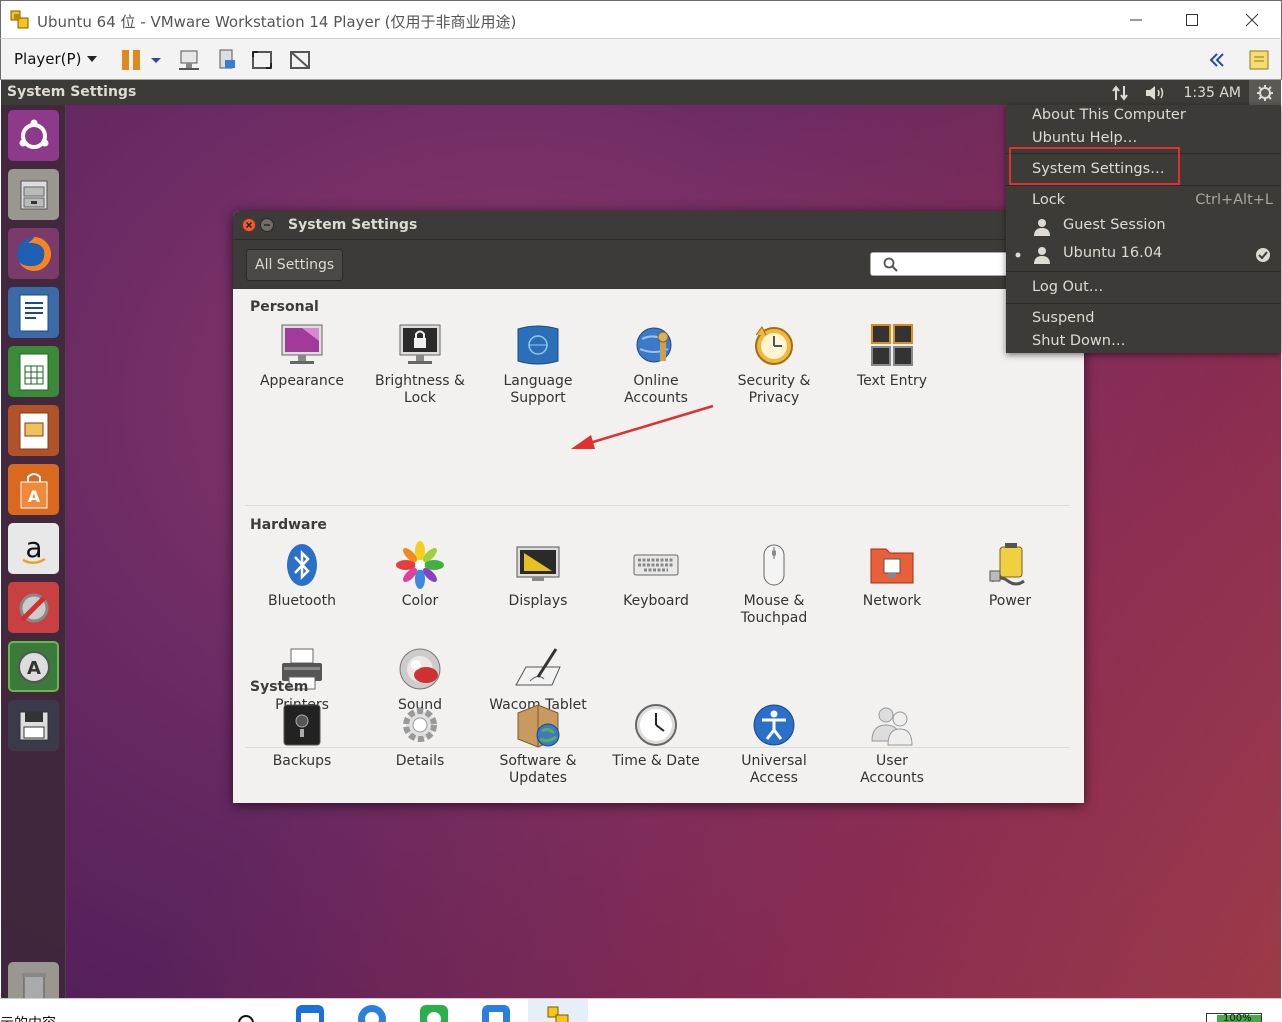 The image size is (1282, 1022). Describe the element at coordinates (310, 1013) in the screenshot. I see `taskbar-mail-app` at that location.